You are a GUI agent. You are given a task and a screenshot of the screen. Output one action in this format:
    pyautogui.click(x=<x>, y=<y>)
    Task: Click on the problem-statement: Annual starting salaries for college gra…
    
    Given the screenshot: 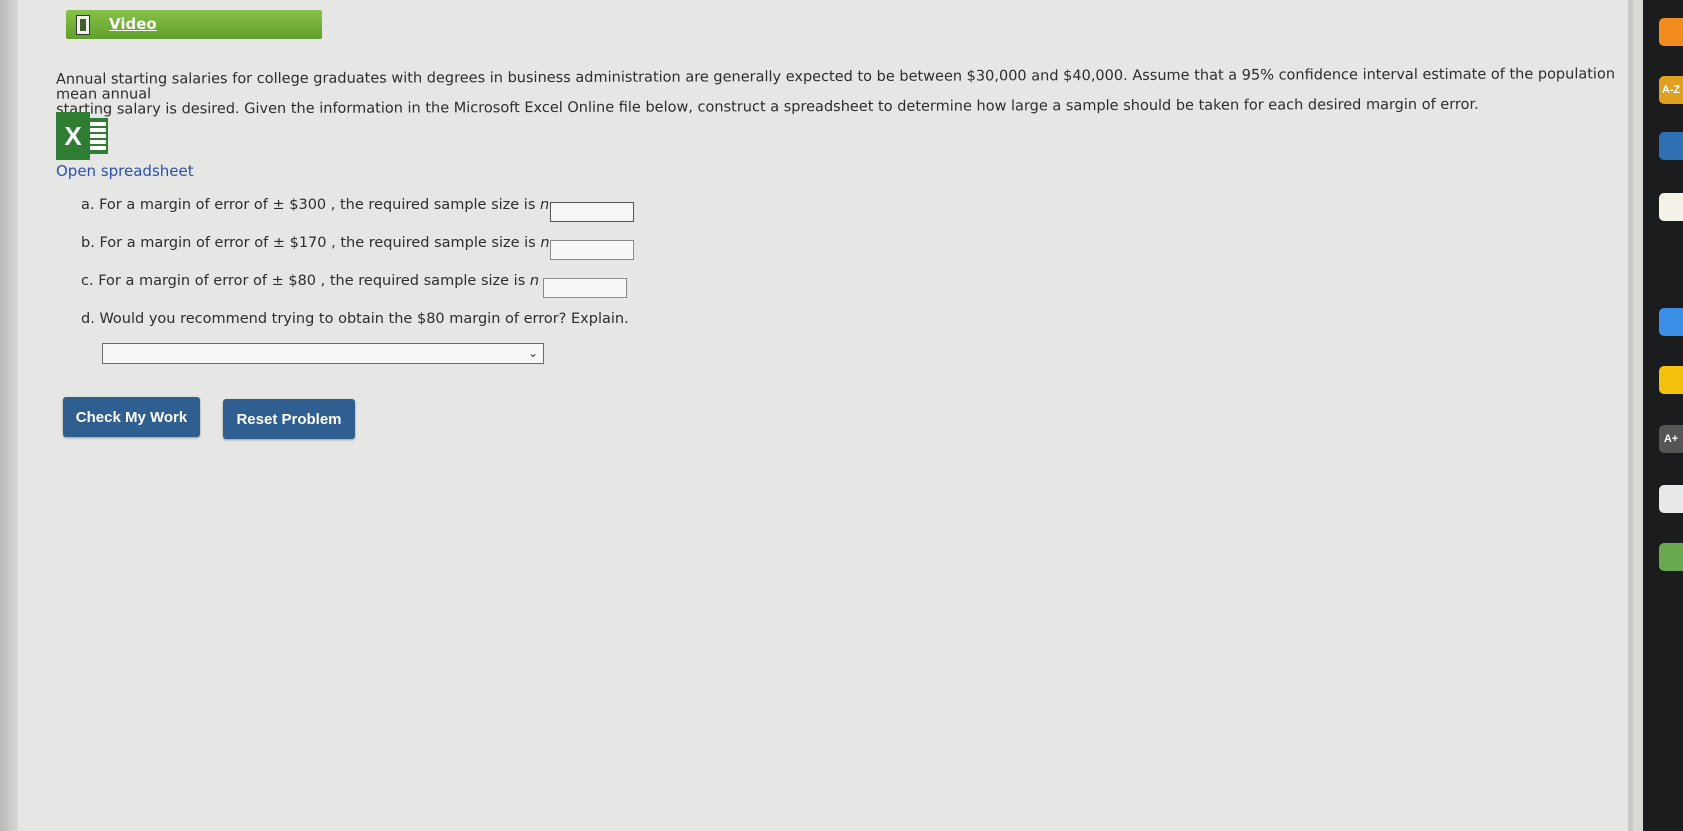 What is the action you would take?
    pyautogui.click(x=836, y=91)
    